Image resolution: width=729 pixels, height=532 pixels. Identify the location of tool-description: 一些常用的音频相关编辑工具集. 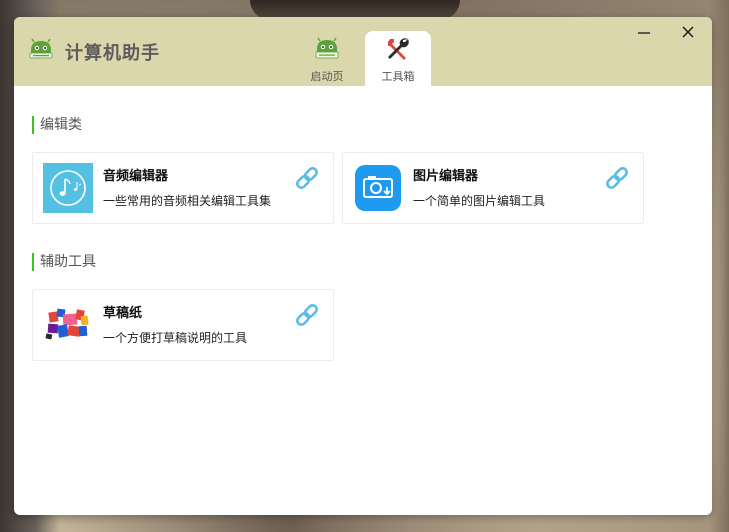
(187, 201).